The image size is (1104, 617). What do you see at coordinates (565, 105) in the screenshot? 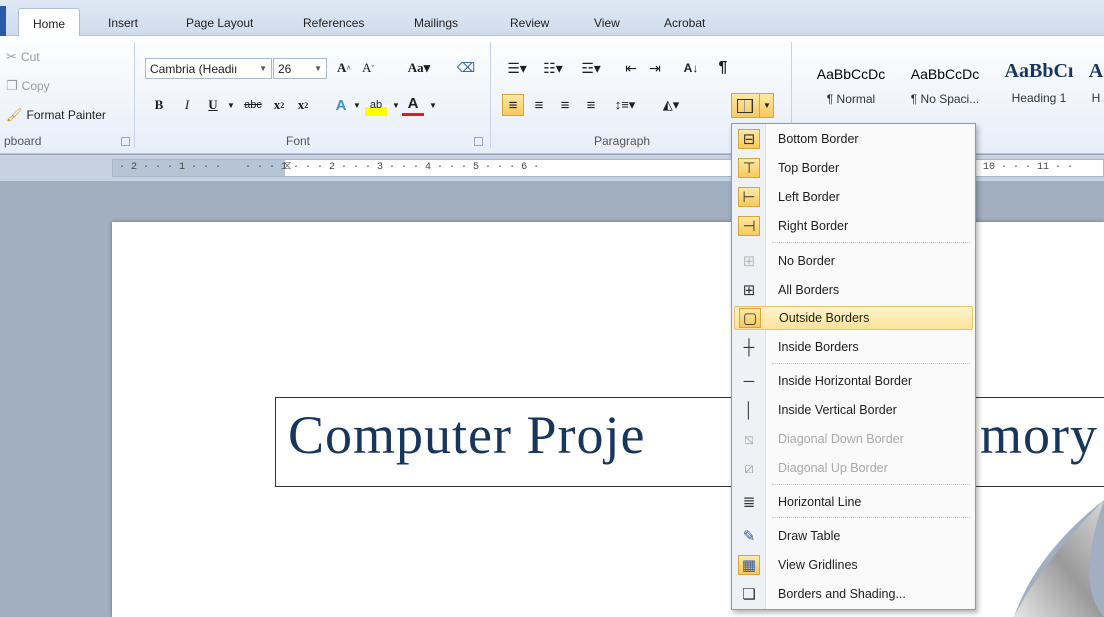
I see `align-right-icon: ≡` at bounding box center [565, 105].